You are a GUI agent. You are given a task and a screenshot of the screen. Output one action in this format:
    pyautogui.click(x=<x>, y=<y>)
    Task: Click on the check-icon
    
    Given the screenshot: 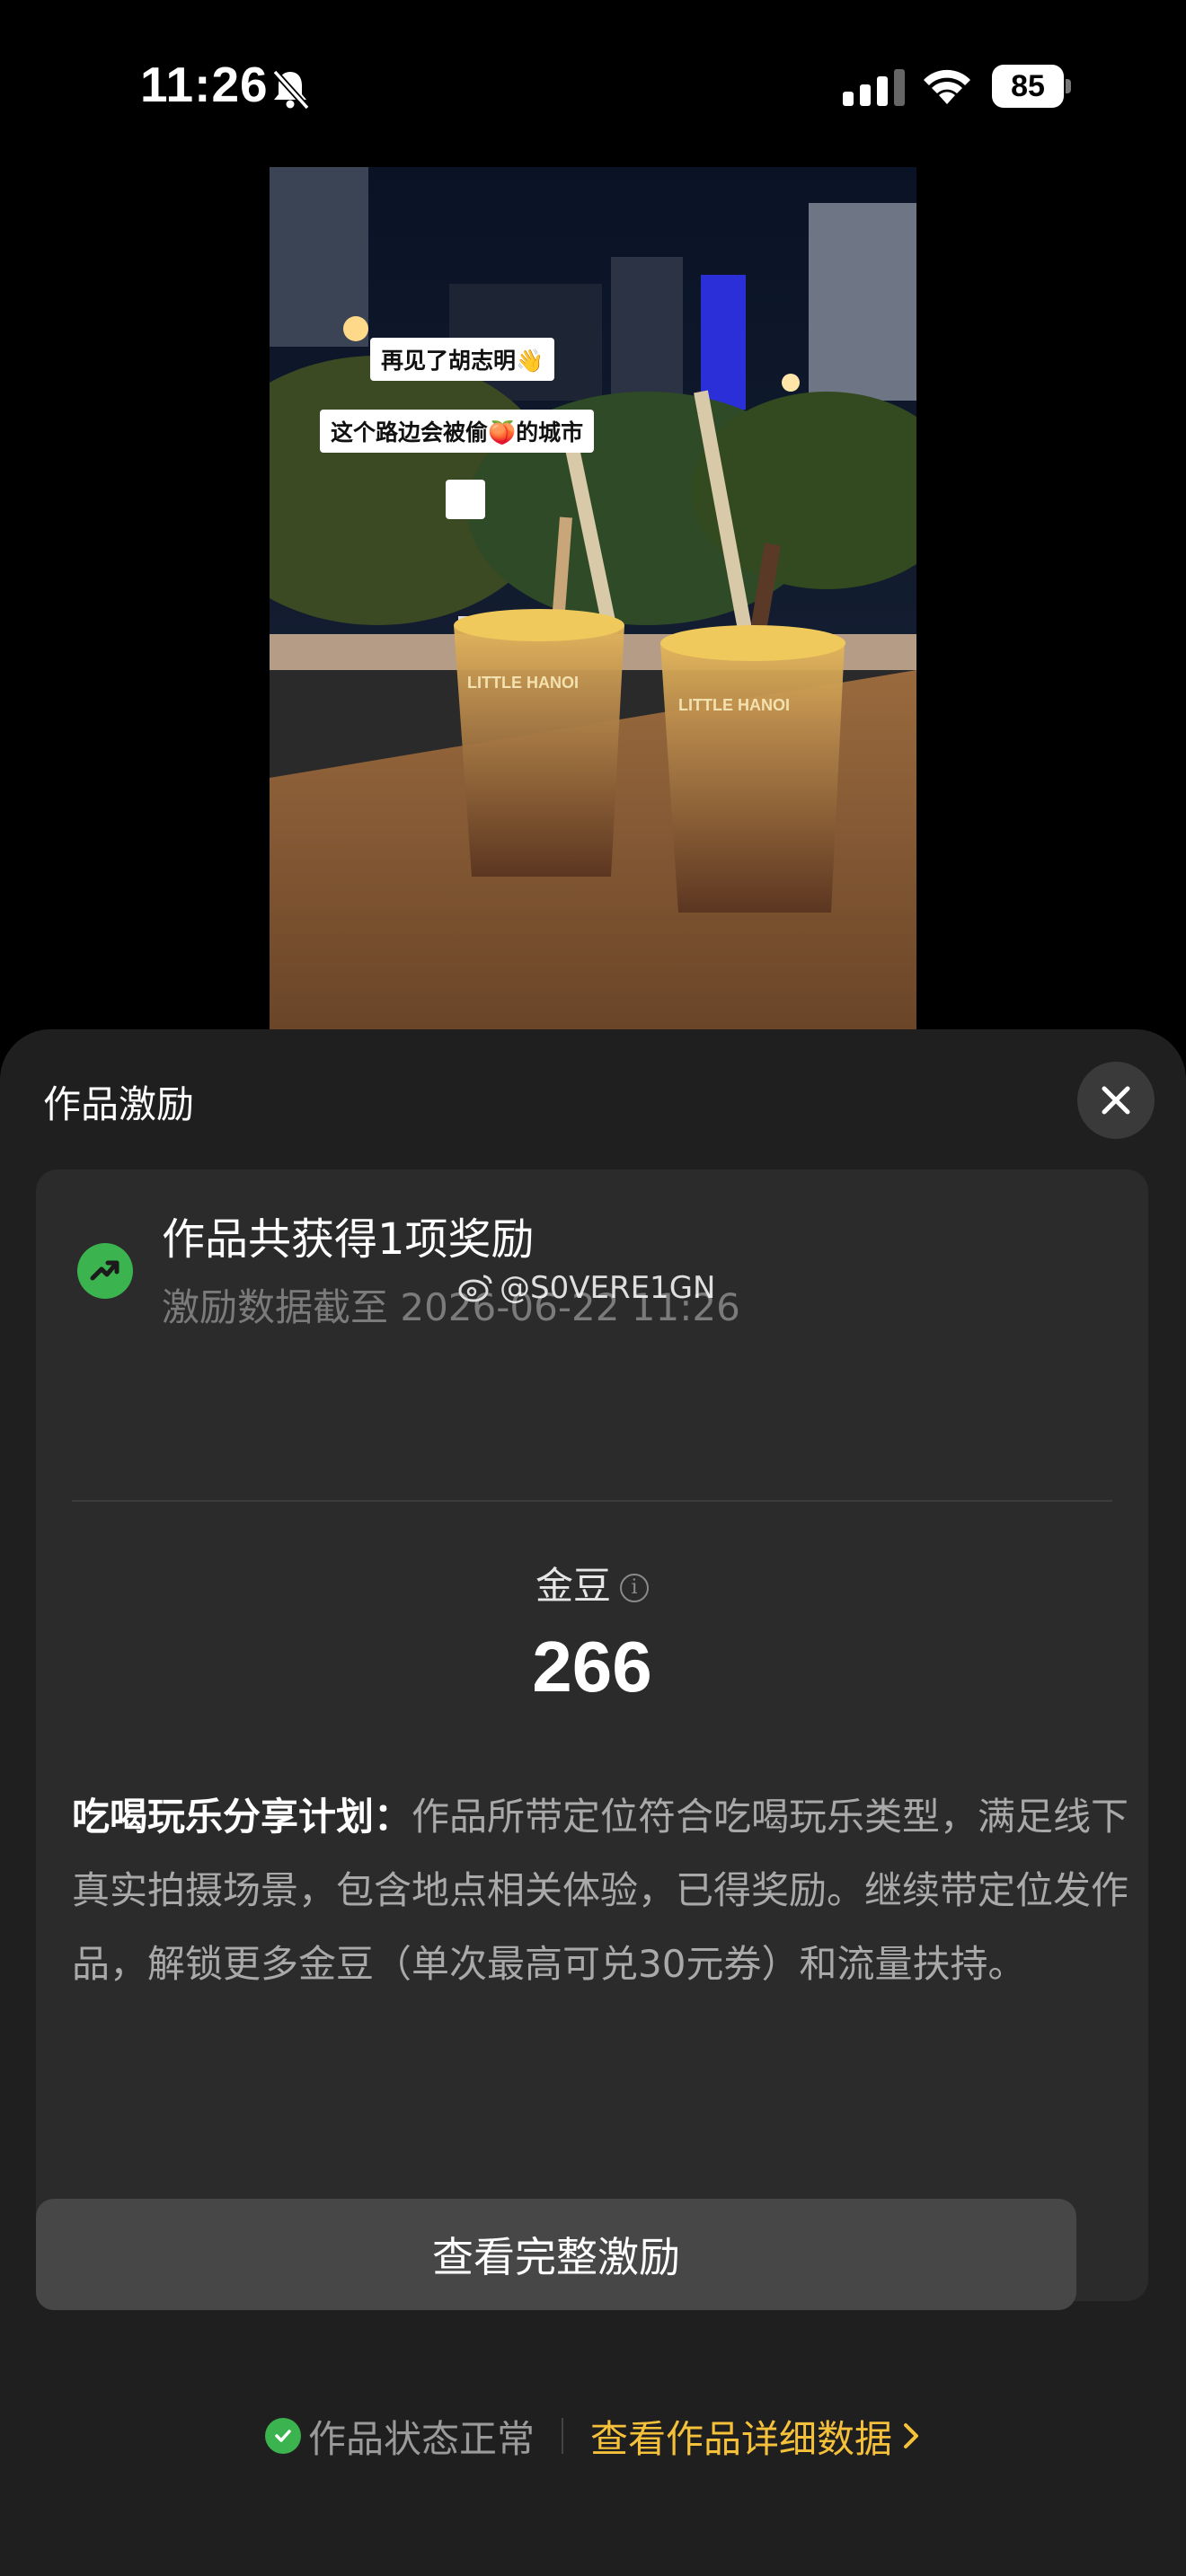 What is the action you would take?
    pyautogui.click(x=282, y=2436)
    